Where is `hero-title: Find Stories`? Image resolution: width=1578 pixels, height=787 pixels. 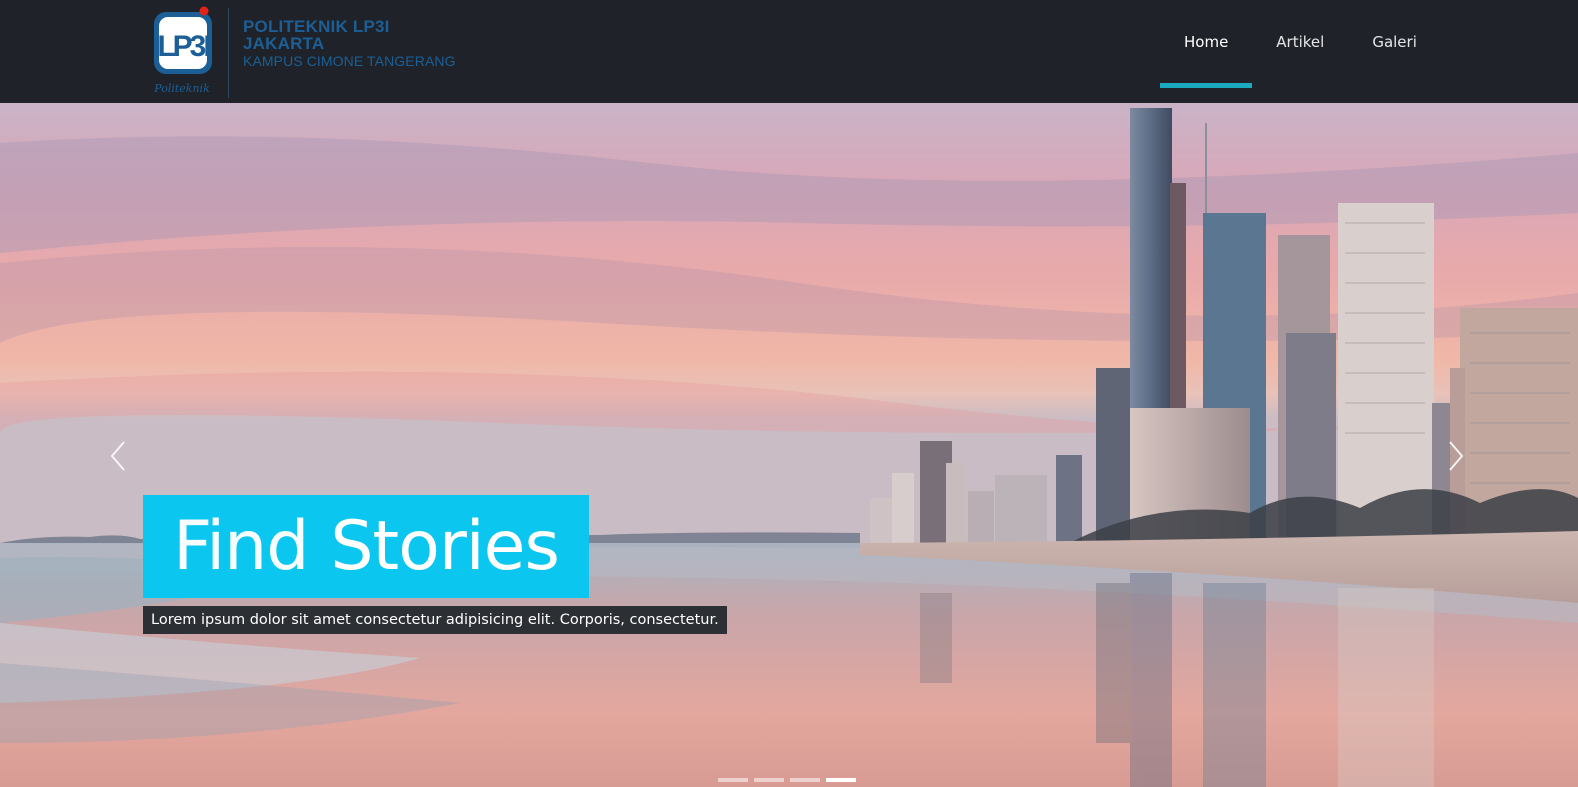 hero-title: Find Stories is located at coordinates (366, 546).